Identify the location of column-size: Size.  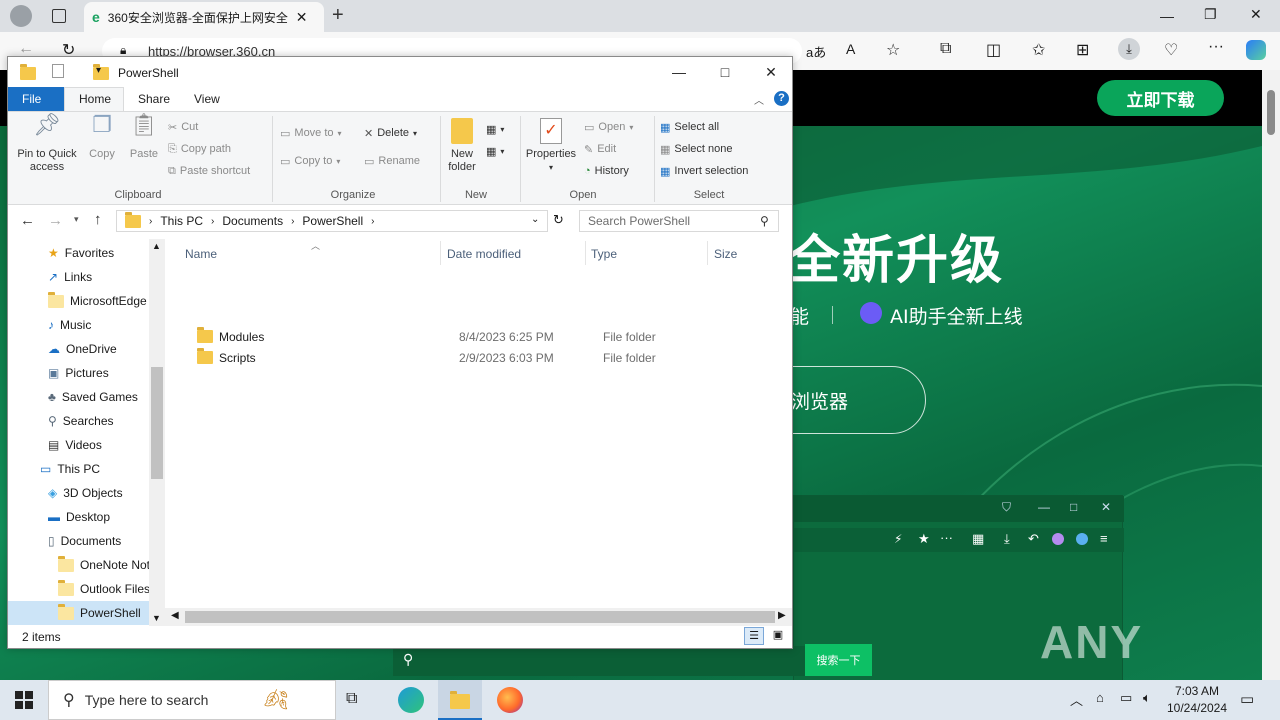
(725, 258).